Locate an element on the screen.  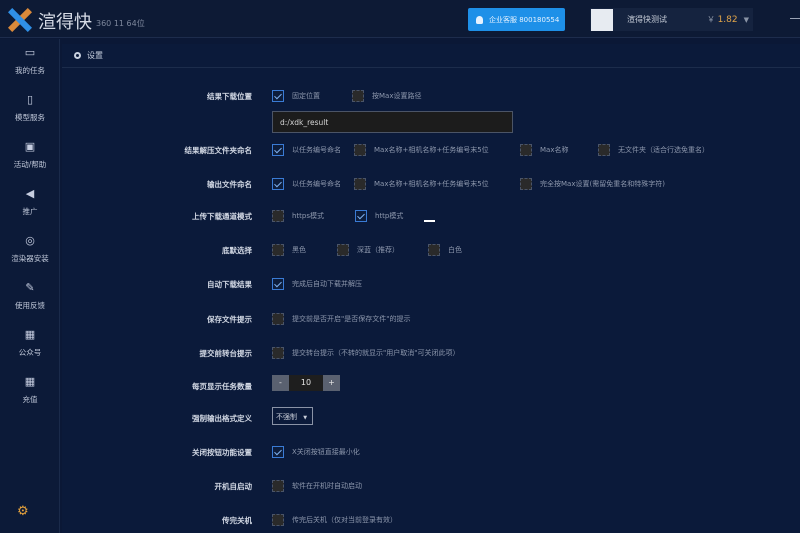
sidebar: ▭ 我的任务 ▯ 模型服务 ▣ 活动/帮助 ◀ 推广 ◎ 渲染器安装 ✎ 使用反馈 ▦ 公众号 ▦ 充值 is located at coordinates (30, 286).